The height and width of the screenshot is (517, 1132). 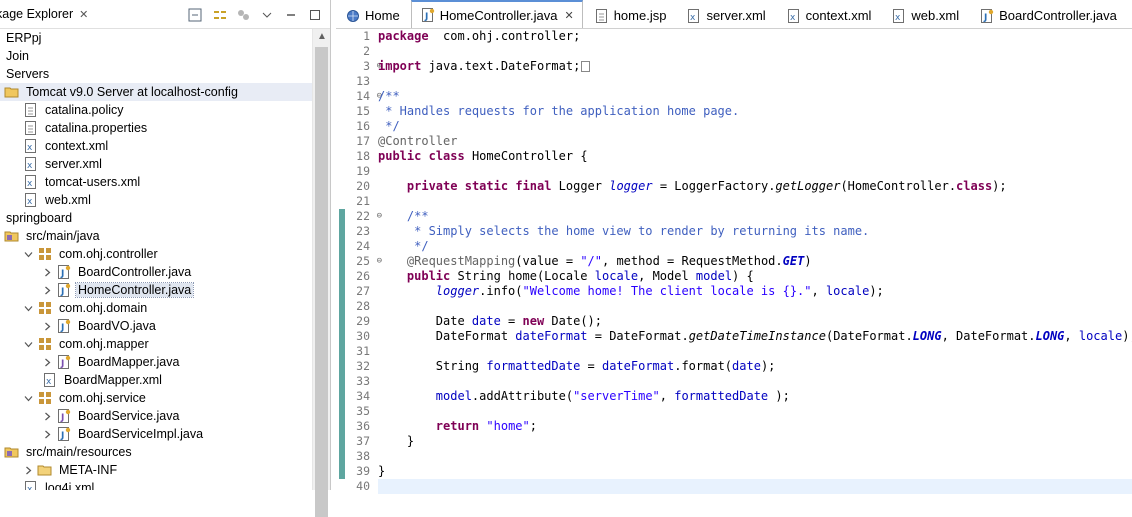 I want to click on tree-item: com.ohj.controller, so click(x=156, y=254).